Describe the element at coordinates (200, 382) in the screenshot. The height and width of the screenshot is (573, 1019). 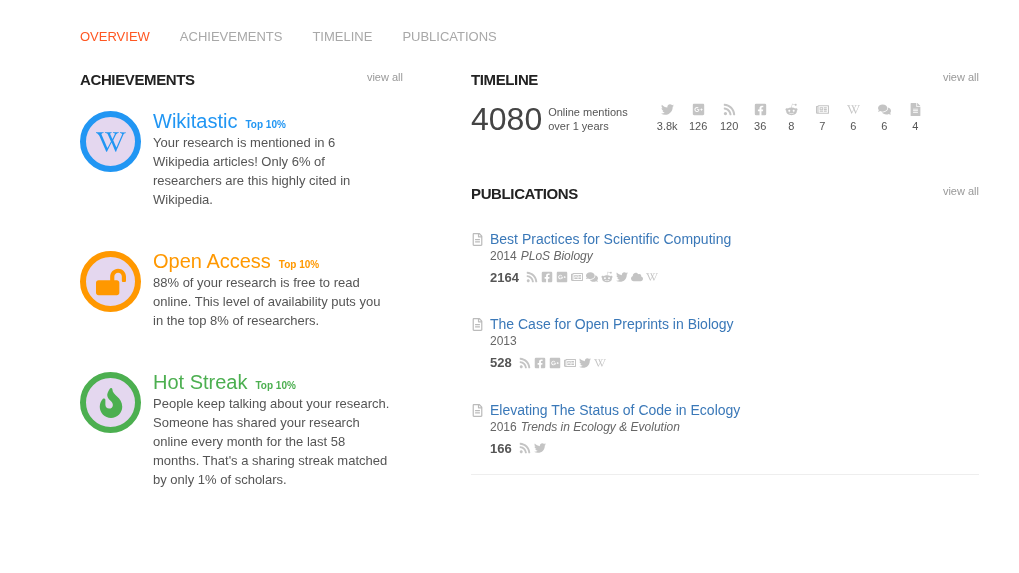
I see `achievement-name: Hot Streak` at that location.